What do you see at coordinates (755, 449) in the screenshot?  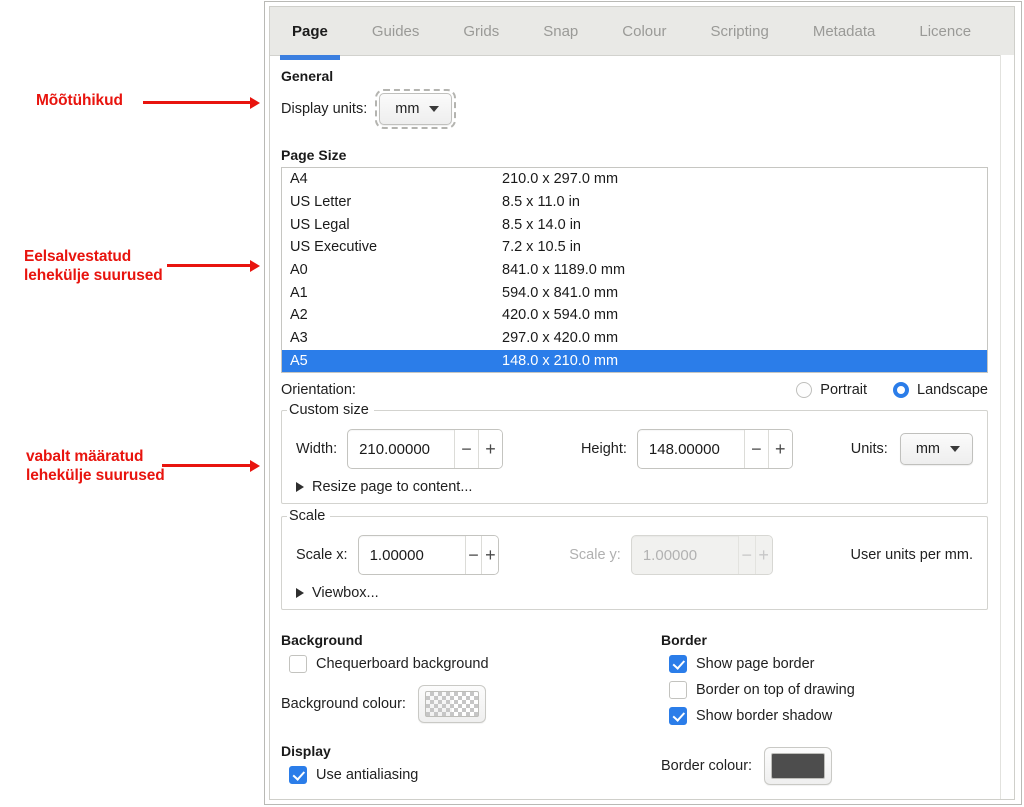 I see `height-decrement-button: −` at bounding box center [755, 449].